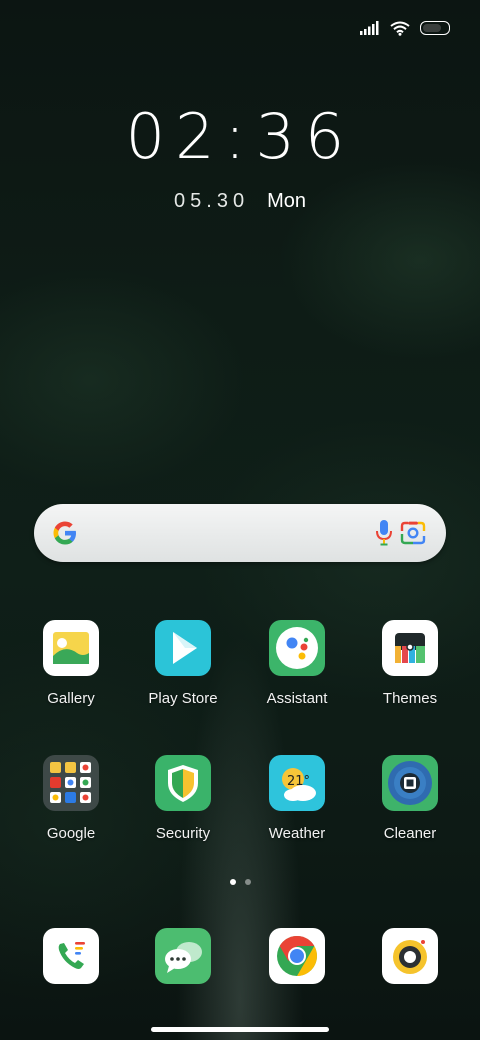  I want to click on dock-camera, so click(410, 956).